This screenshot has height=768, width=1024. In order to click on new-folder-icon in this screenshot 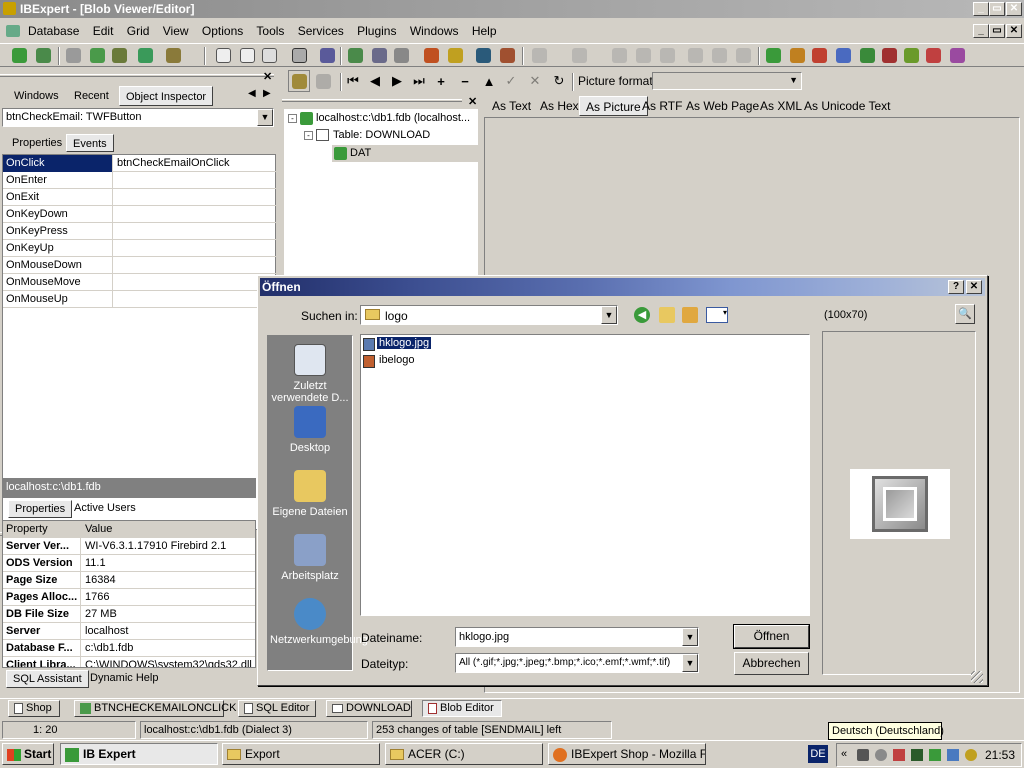, I will do `click(690, 315)`.